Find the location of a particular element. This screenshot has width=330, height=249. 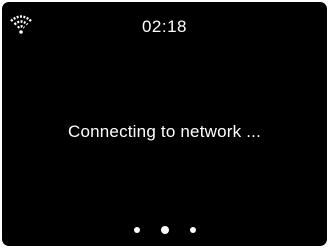

progress-indicator is located at coordinates (164, 230).